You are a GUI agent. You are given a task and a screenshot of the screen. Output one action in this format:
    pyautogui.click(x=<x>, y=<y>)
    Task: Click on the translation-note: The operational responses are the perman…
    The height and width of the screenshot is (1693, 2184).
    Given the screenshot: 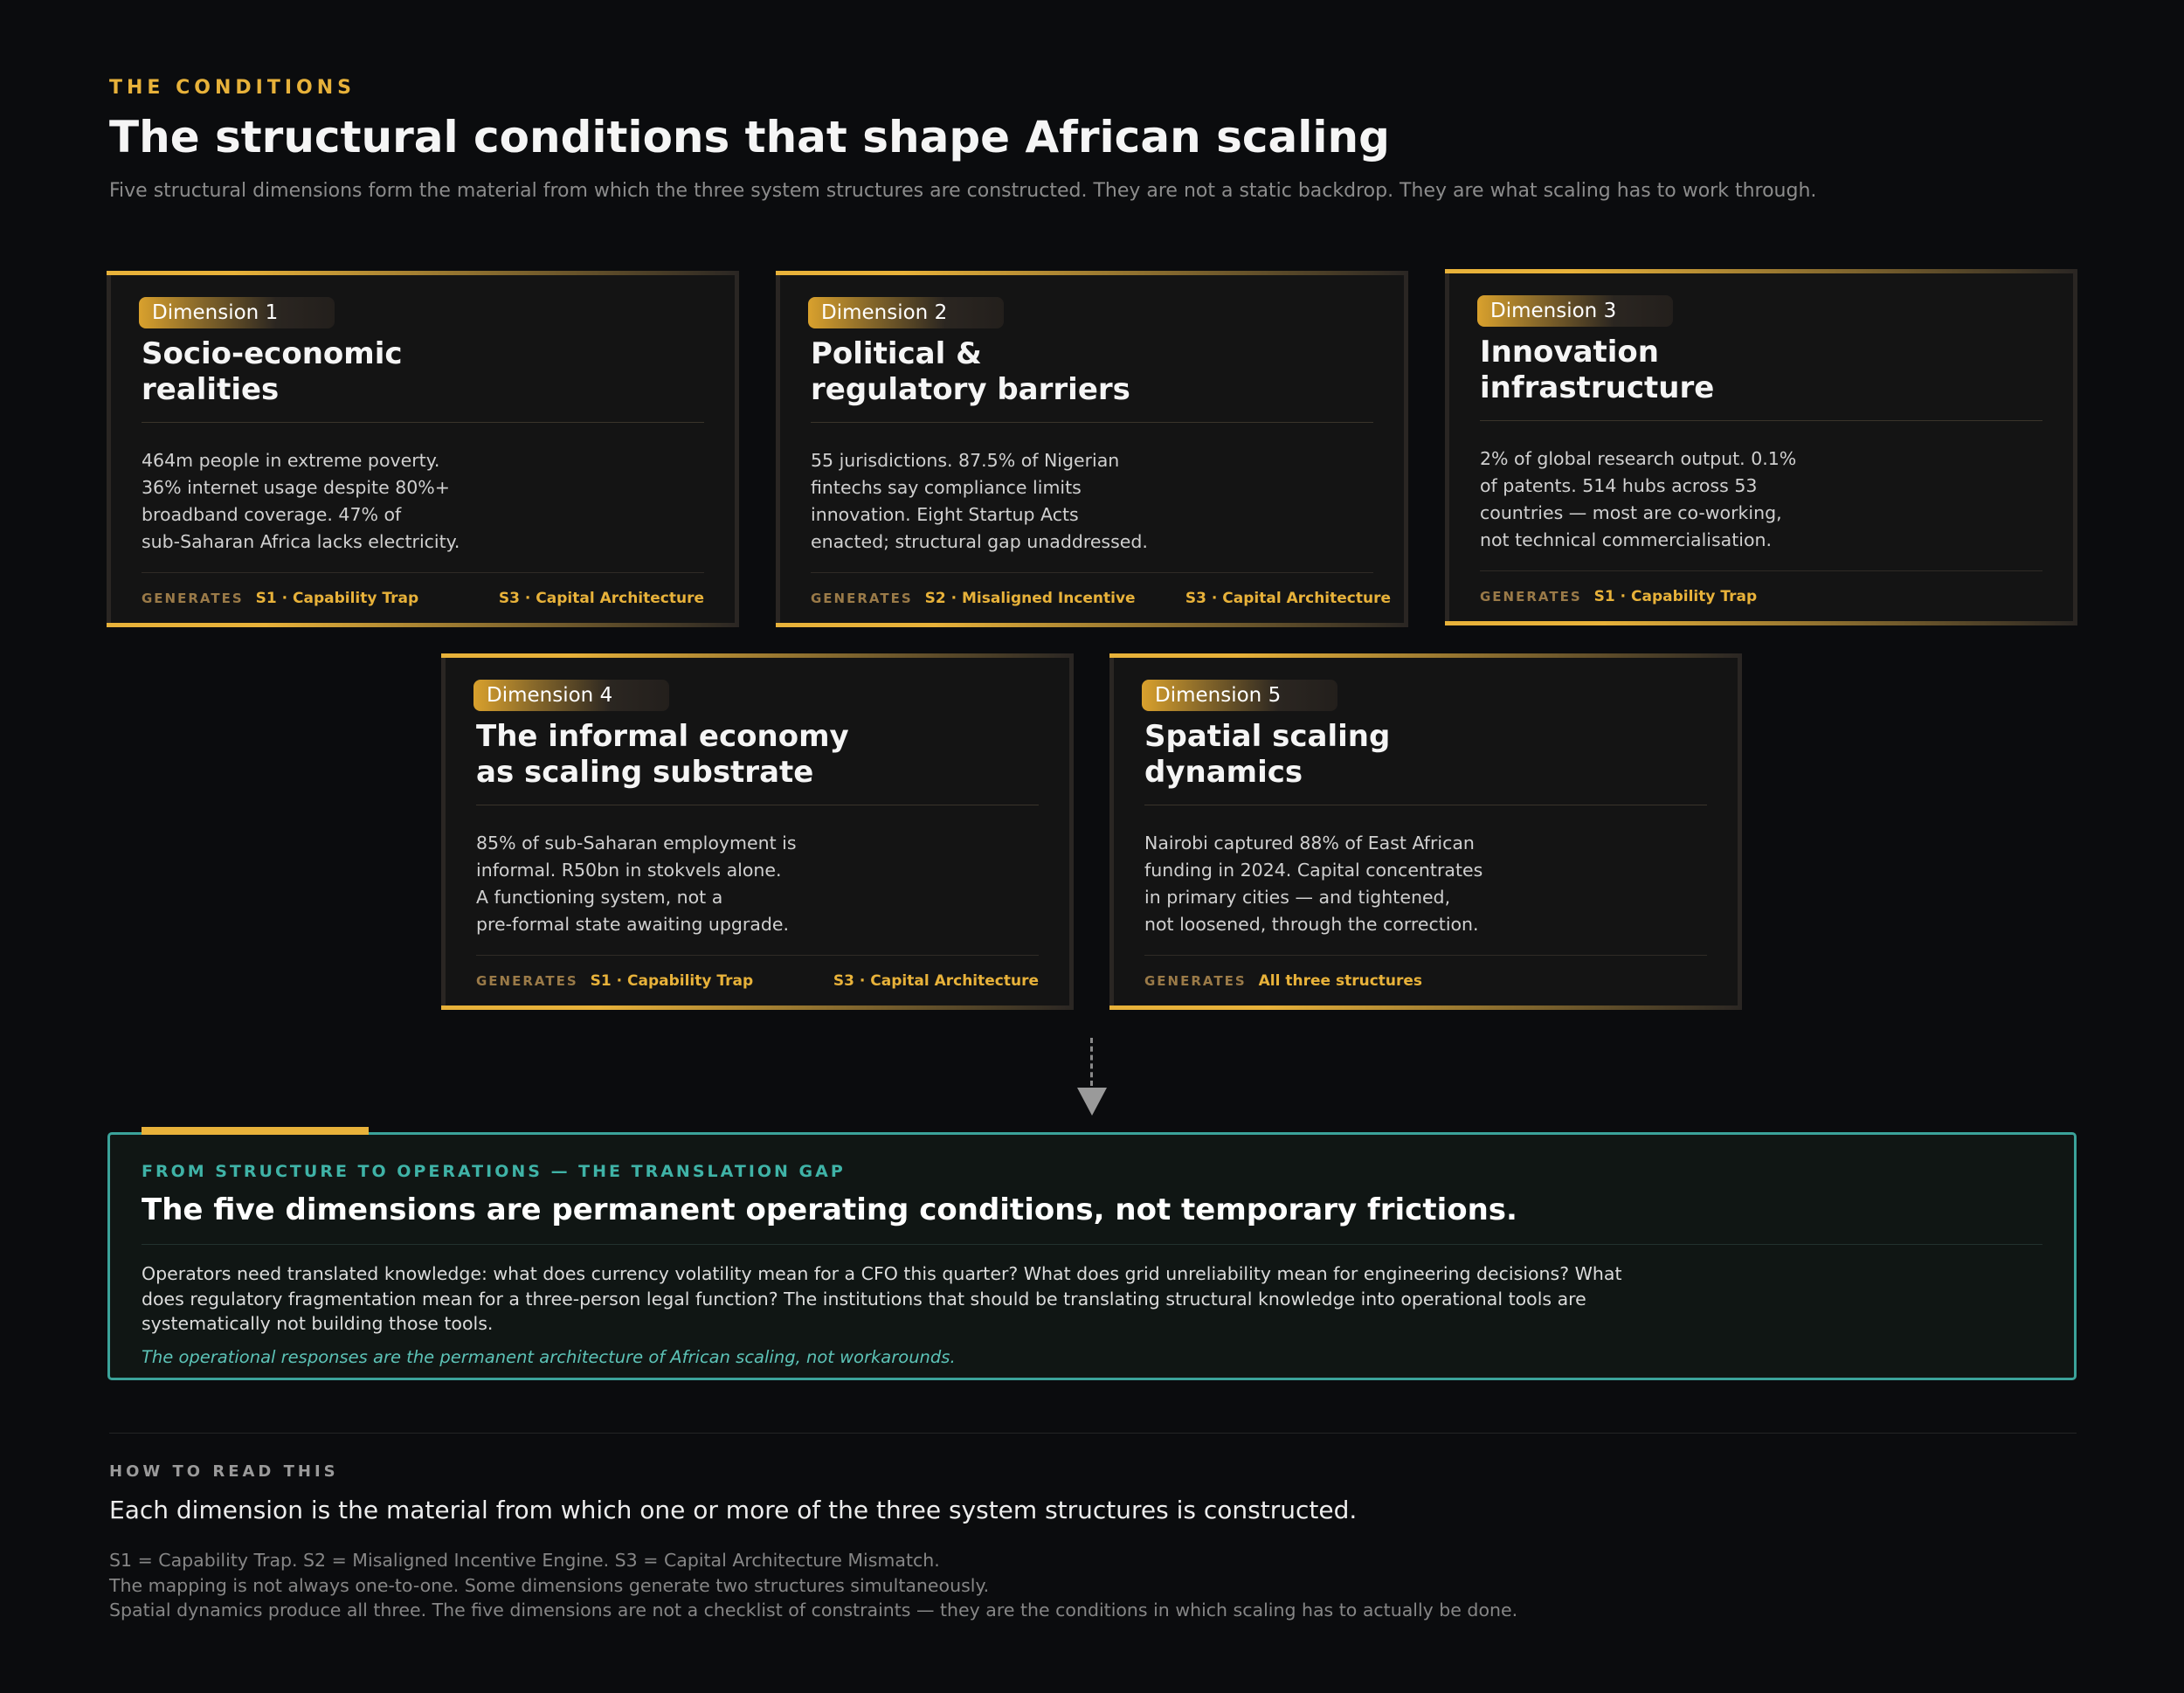 What is the action you would take?
    pyautogui.click(x=549, y=1357)
    